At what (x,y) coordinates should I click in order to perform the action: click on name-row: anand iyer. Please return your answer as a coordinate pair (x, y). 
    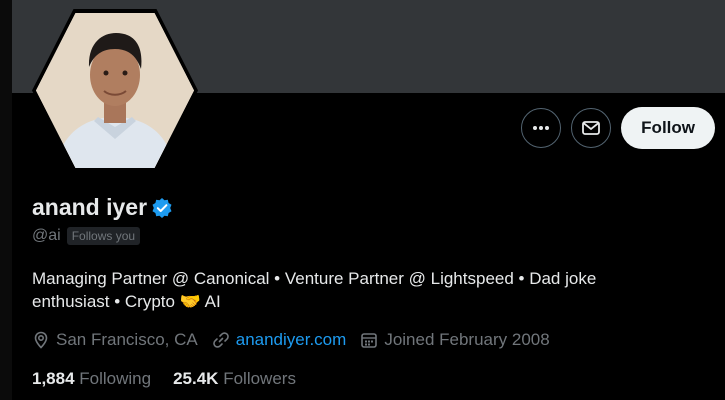
    Looking at the image, I should click on (102, 207).